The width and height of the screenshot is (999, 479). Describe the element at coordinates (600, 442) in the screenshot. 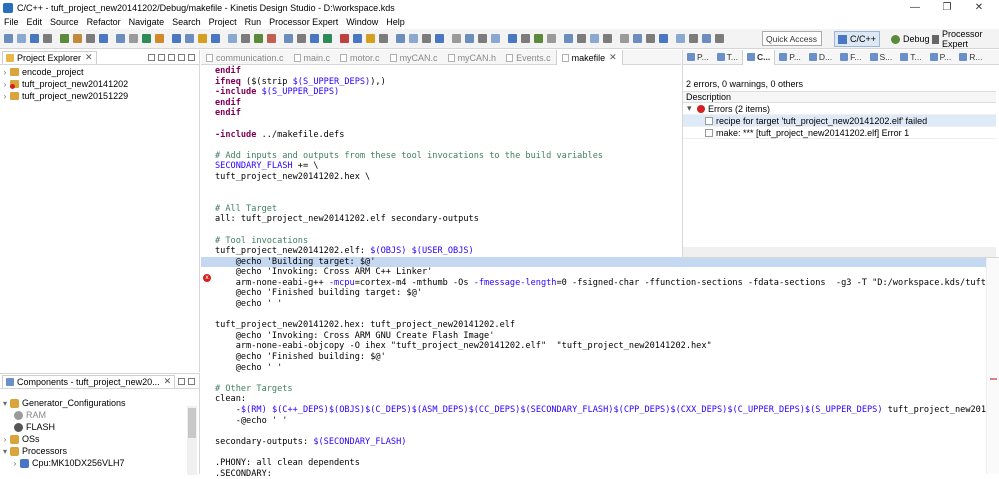

I see `code-line: secondary-outputs: $(SECONDARY_FLASH)` at that location.